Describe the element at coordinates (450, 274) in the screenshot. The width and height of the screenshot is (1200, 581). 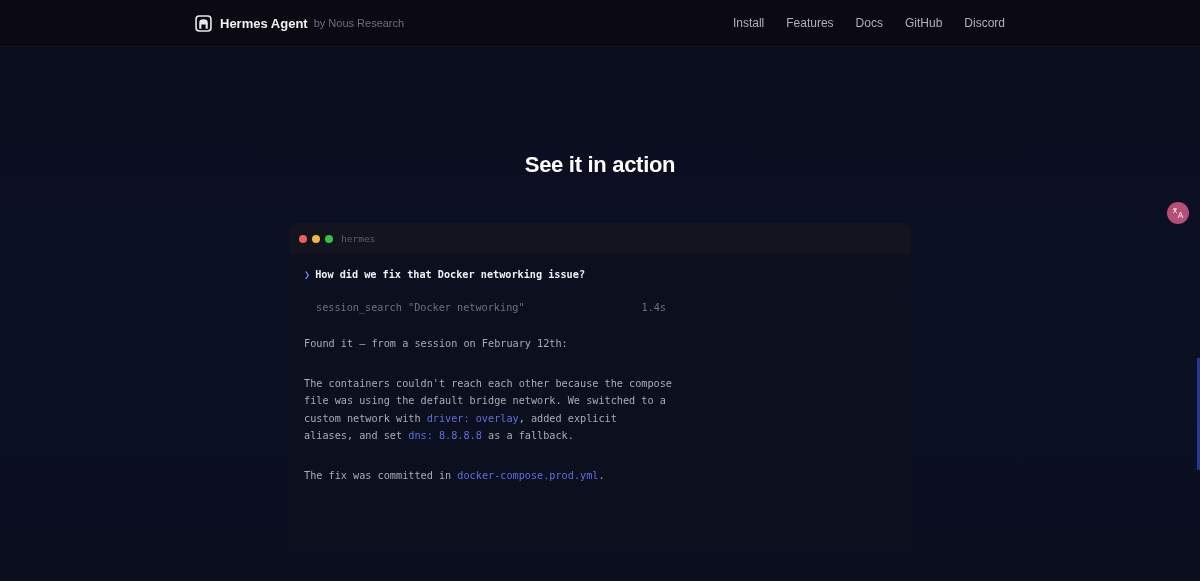
I see `user-prompt: How did we fix that Docker networking issue?` at that location.